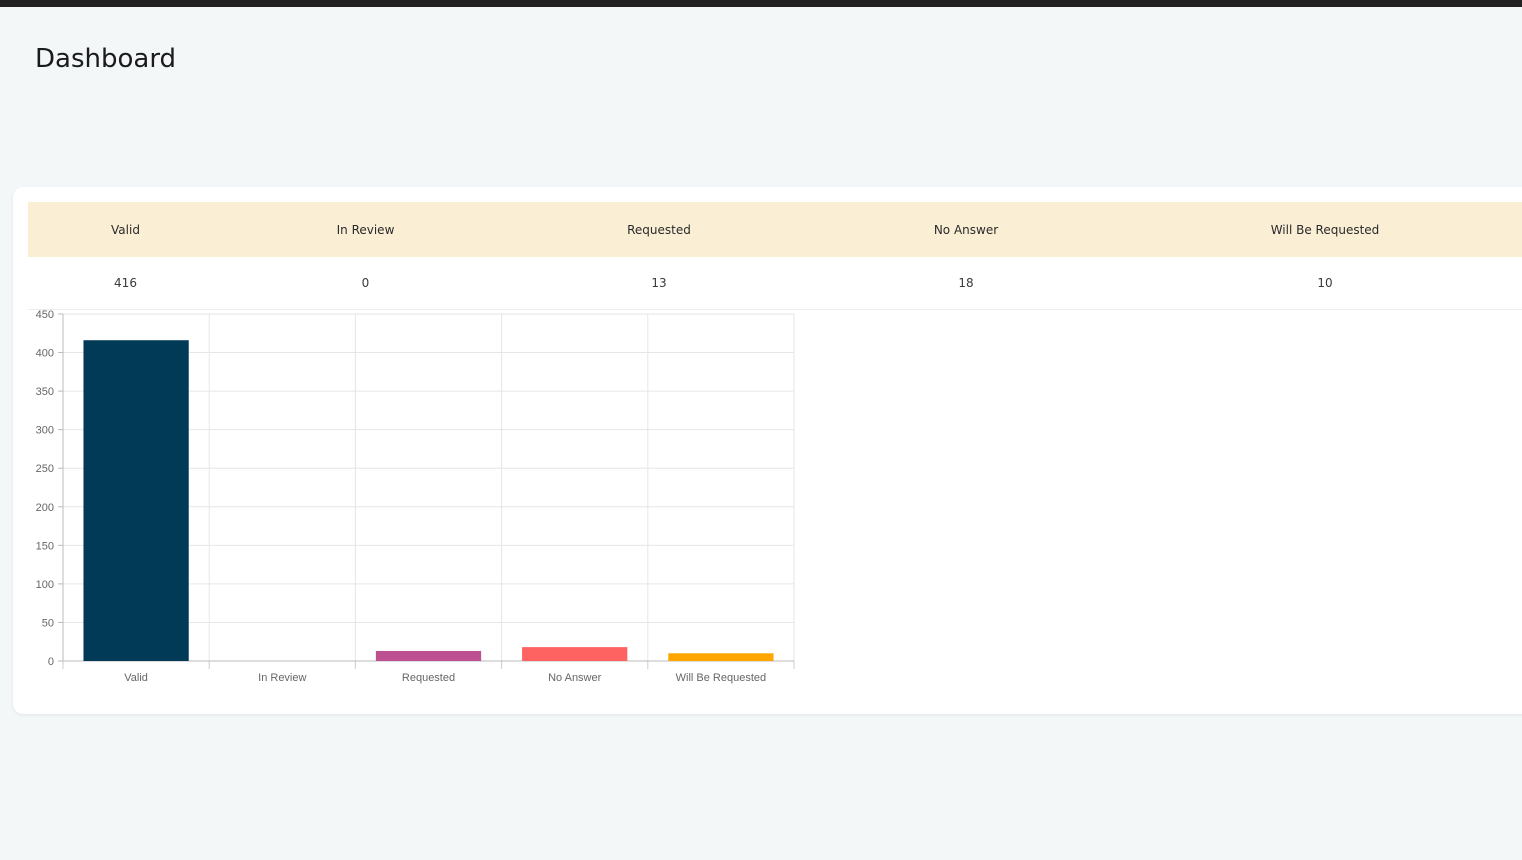  I want to click on summary-value-row: 416 0 13 18 10, so click(775, 283).